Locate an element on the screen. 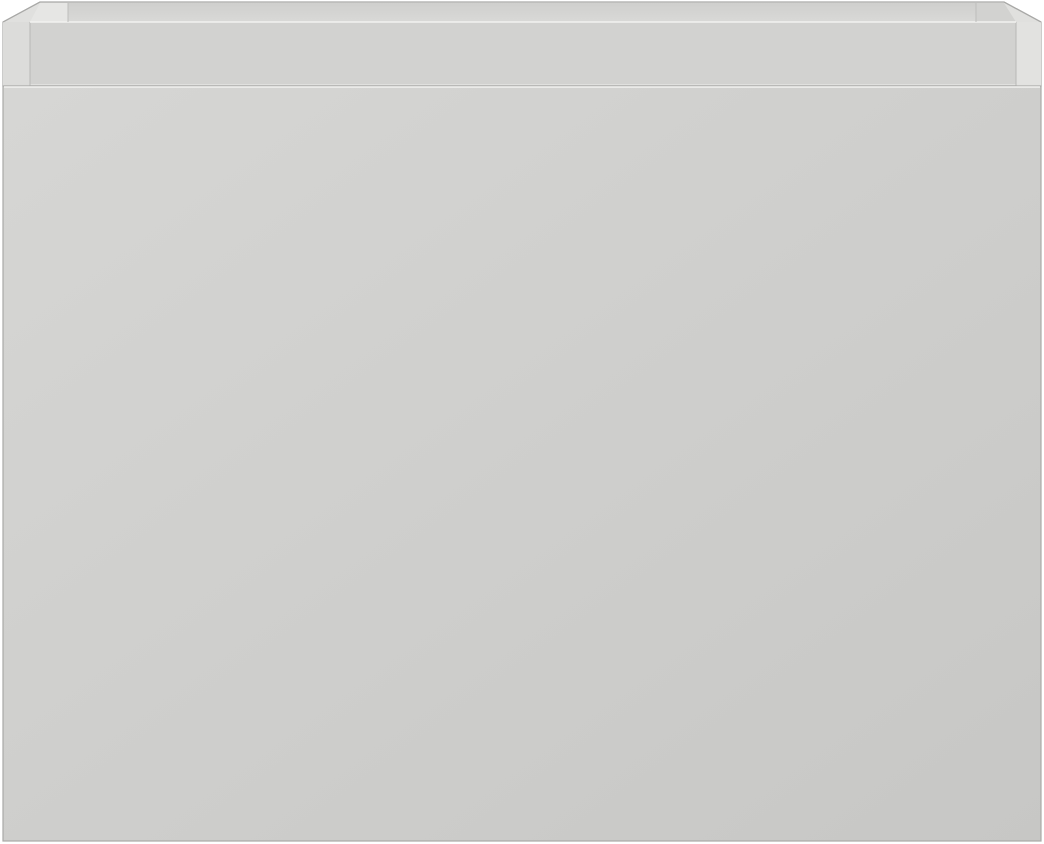 The height and width of the screenshot is (844, 1044). inner-back-wall is located at coordinates (522, 12).